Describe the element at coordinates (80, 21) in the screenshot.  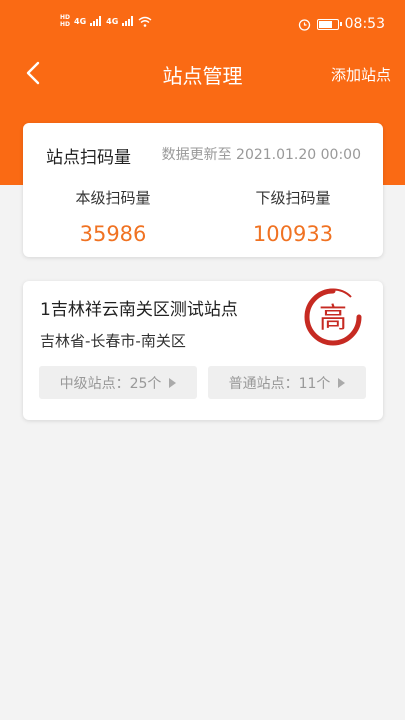
I see `signal-label-1: 4G` at that location.